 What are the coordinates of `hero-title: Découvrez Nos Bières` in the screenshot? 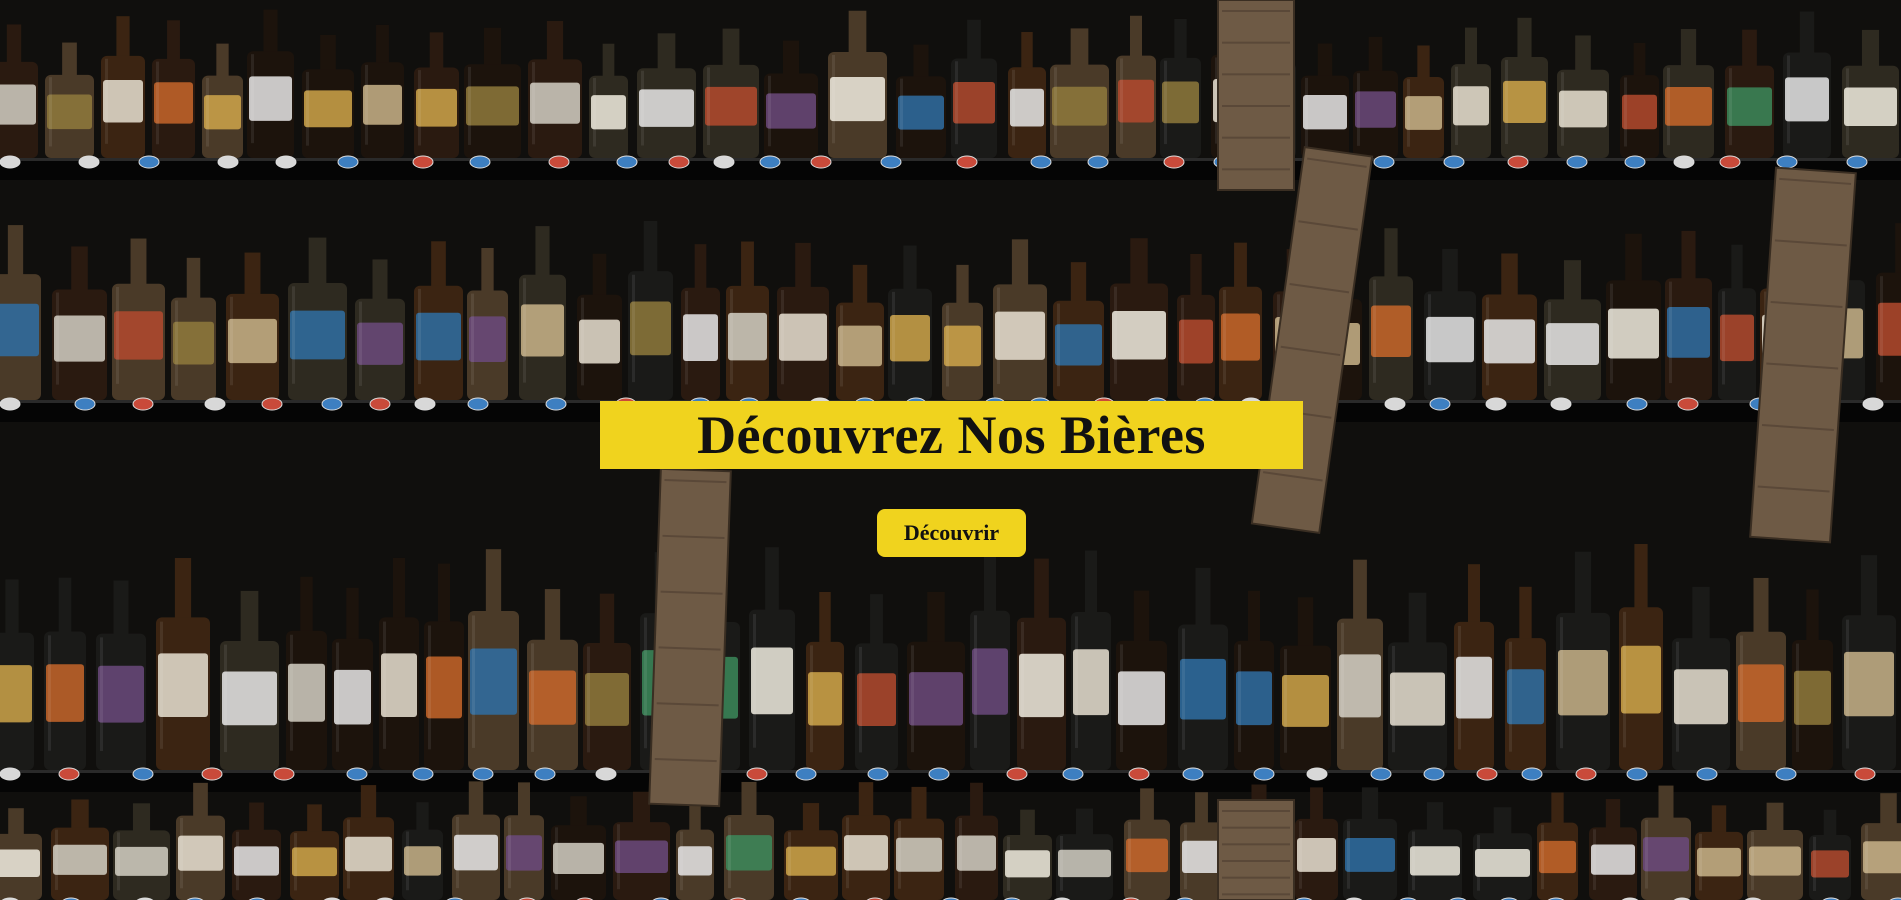 It's located at (951, 435).